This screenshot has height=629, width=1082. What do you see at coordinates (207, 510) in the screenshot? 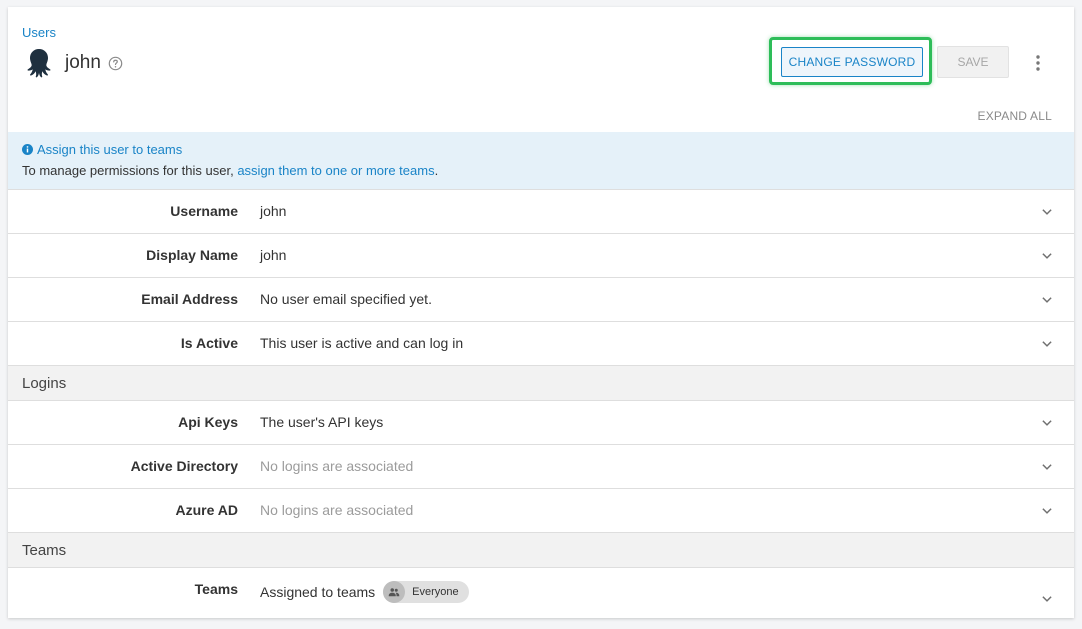
I see `field-label: Azure AD` at bounding box center [207, 510].